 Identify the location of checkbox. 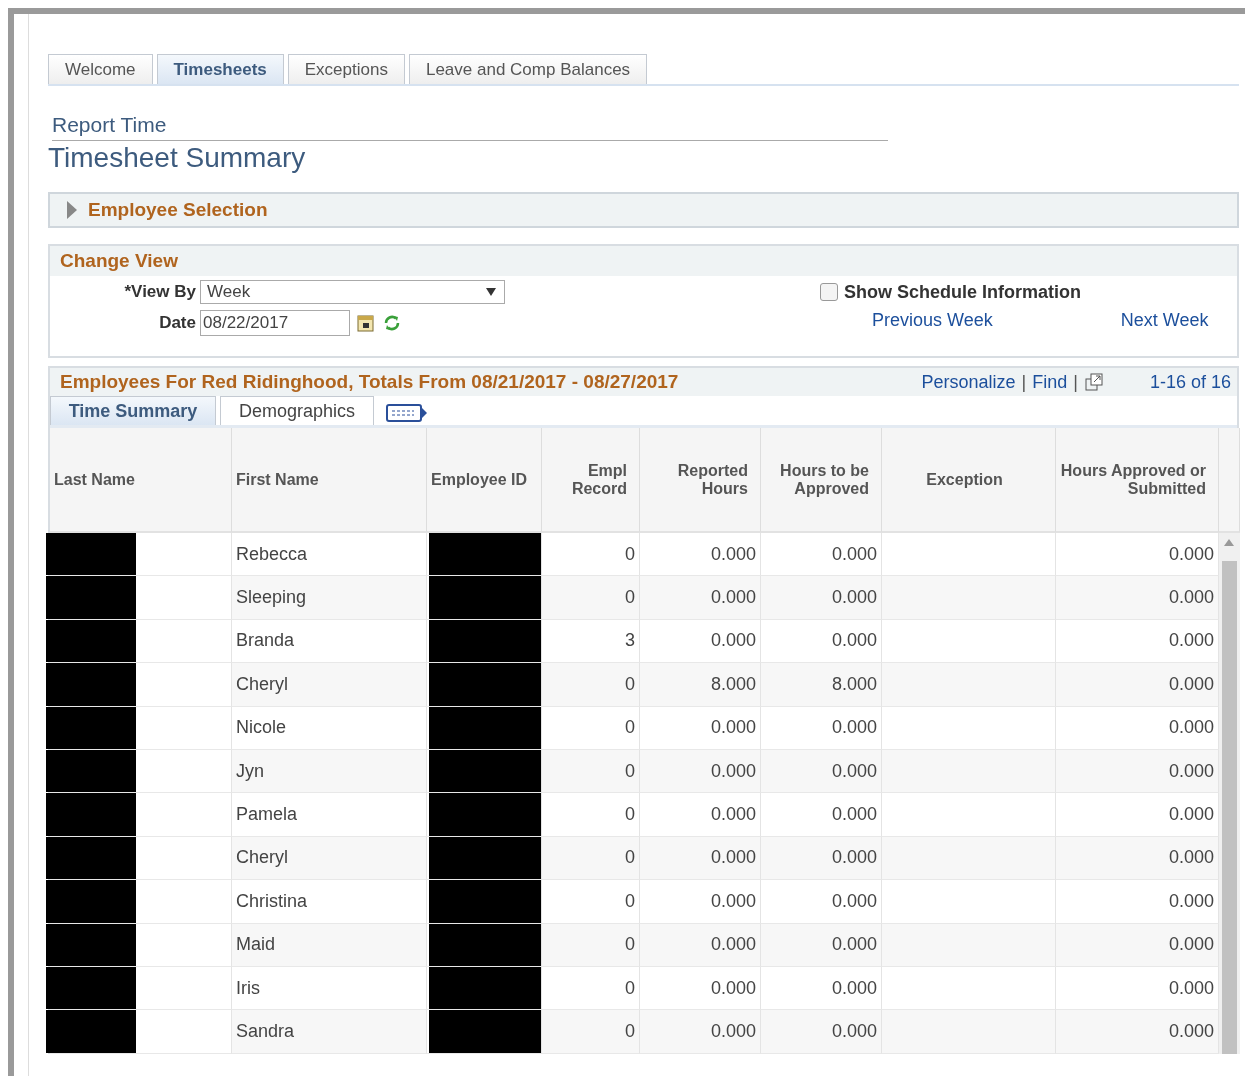
(829, 292).